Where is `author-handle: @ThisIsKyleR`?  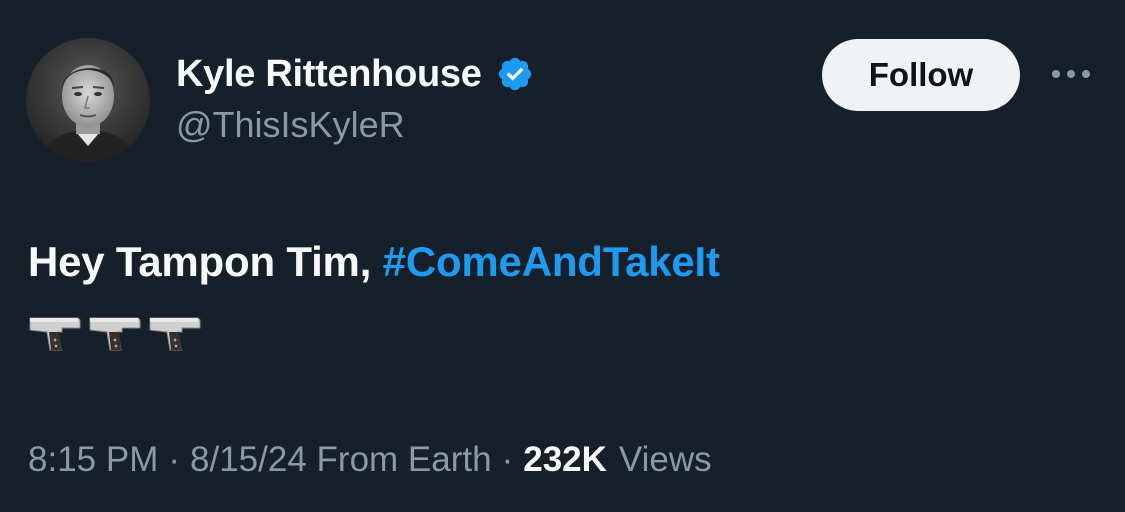 author-handle: @ThisIsKyleR is located at coordinates (290, 125).